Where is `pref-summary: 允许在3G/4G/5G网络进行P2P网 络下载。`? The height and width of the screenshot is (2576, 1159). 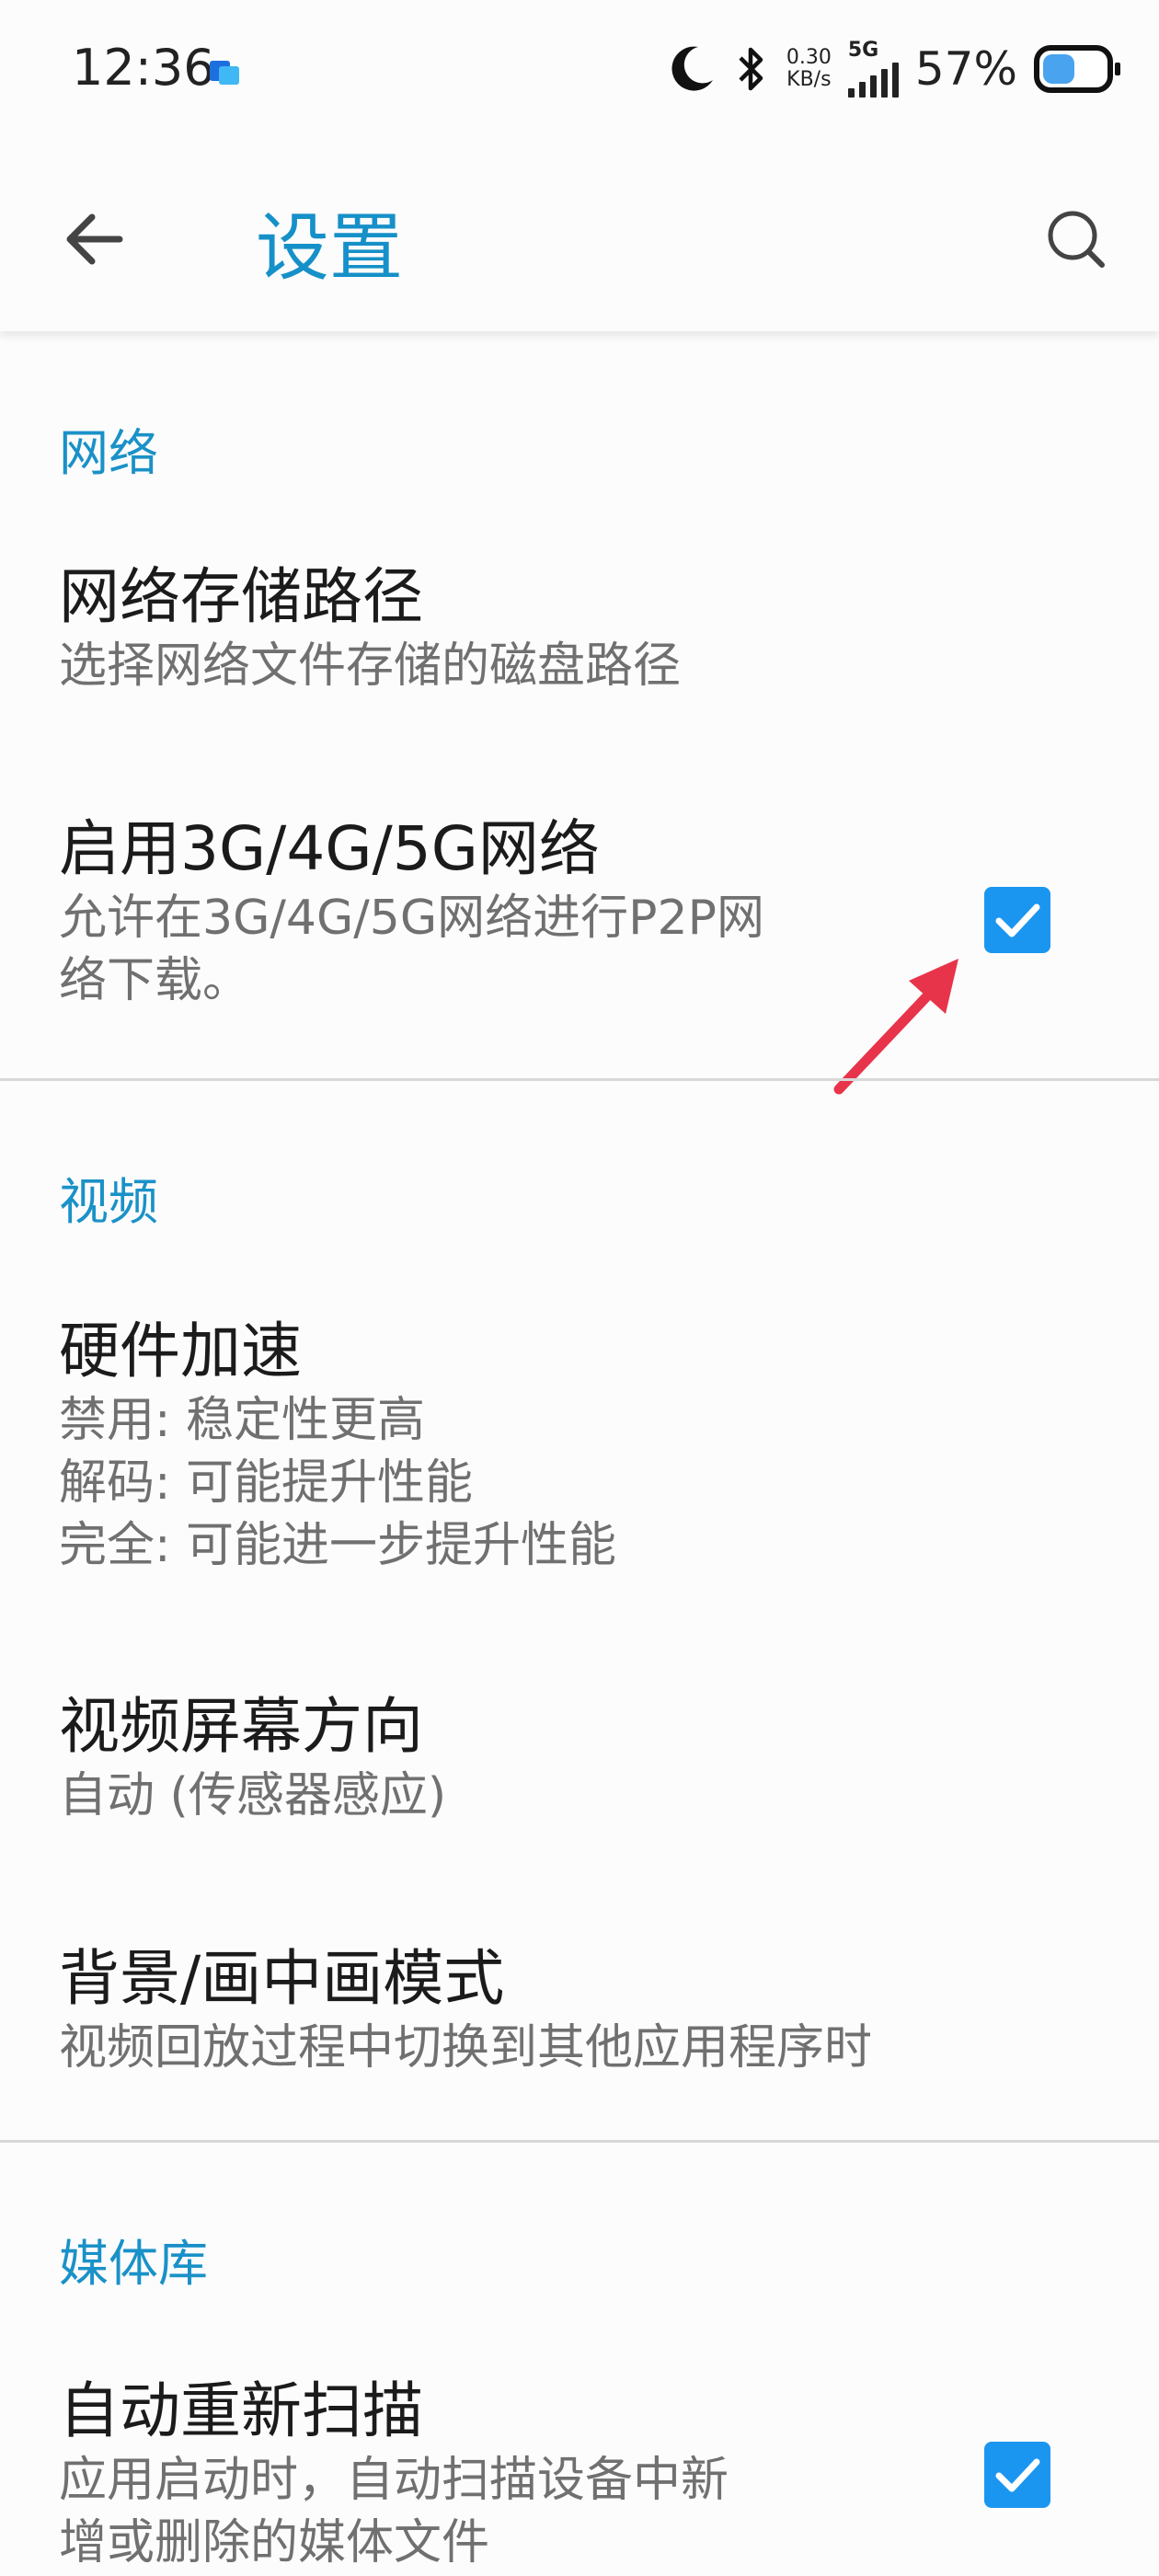
pref-summary: 允许在3G/4G/5G网络进行P2P网 络下载。 is located at coordinates (411, 949).